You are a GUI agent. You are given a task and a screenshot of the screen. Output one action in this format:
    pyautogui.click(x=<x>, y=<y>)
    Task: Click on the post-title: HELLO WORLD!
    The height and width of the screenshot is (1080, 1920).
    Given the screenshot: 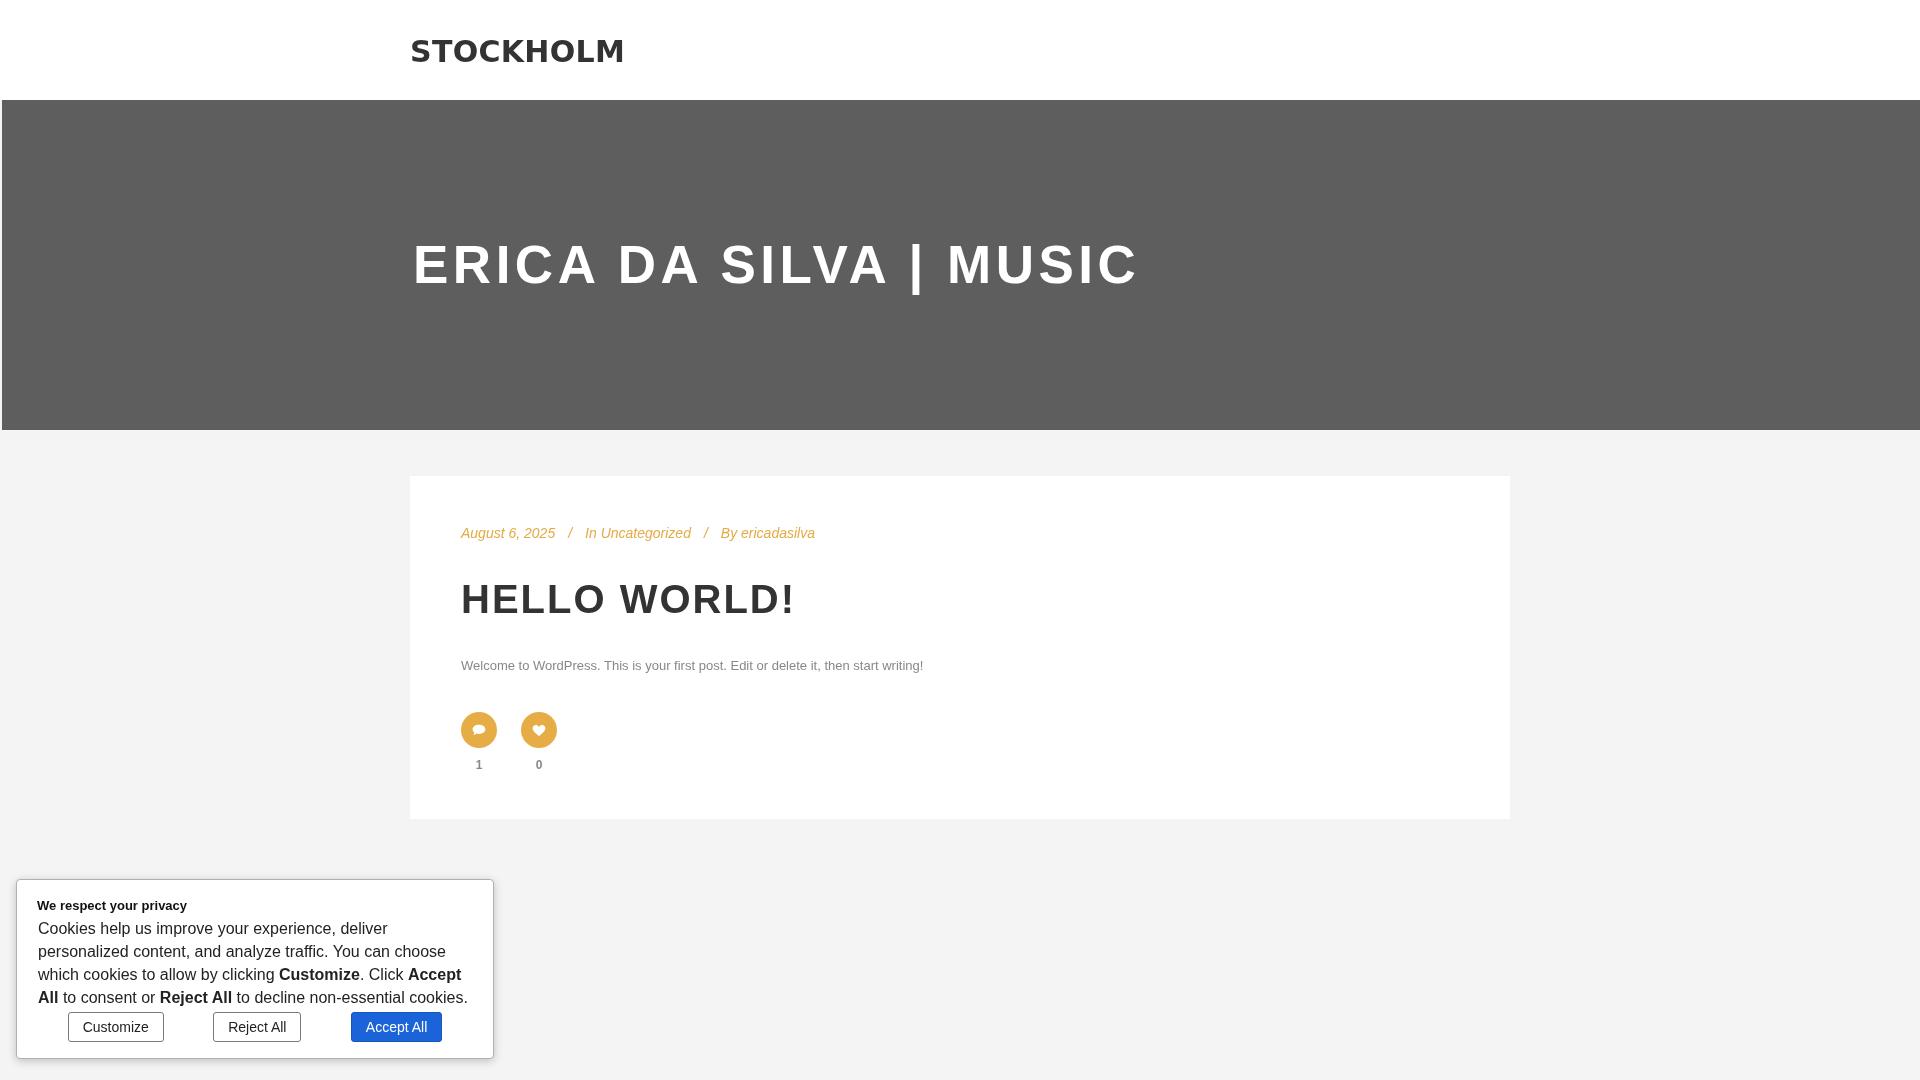 What is the action you would take?
    pyautogui.click(x=960, y=599)
    